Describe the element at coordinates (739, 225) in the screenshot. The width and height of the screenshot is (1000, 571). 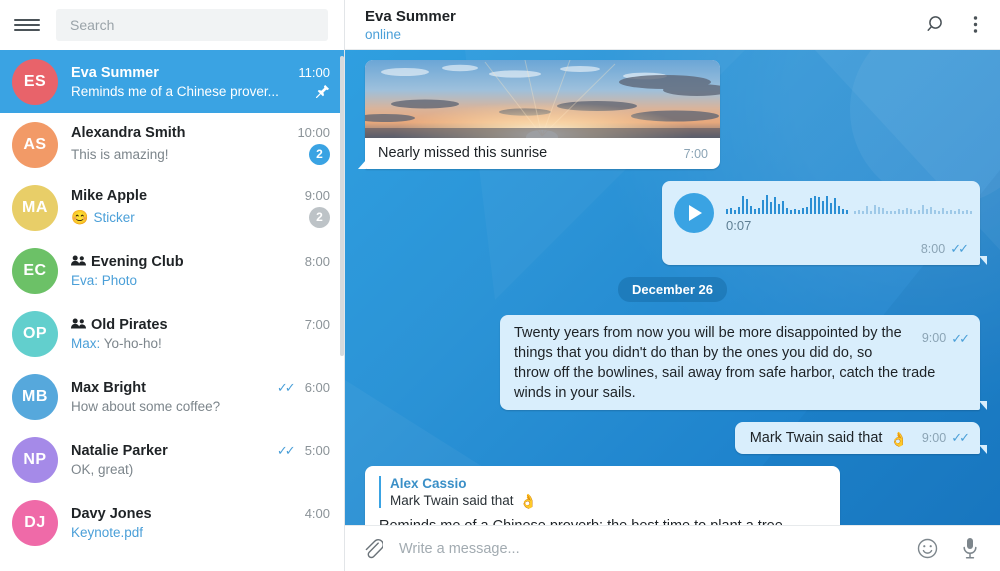
I see `voice-duration: 0:07` at that location.